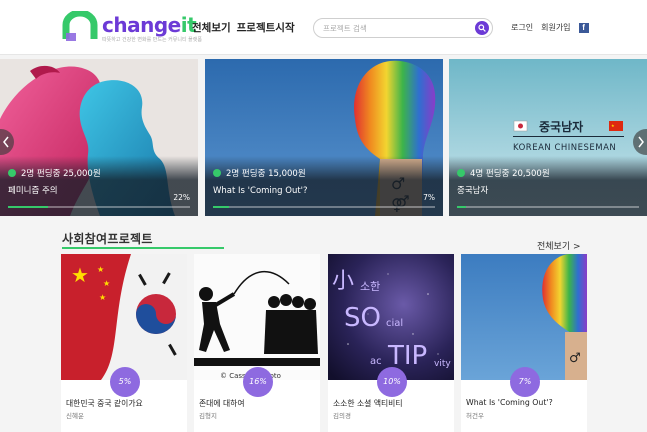  I want to click on slide-funding: 4명 펀딩중 20,500원, so click(503, 173).